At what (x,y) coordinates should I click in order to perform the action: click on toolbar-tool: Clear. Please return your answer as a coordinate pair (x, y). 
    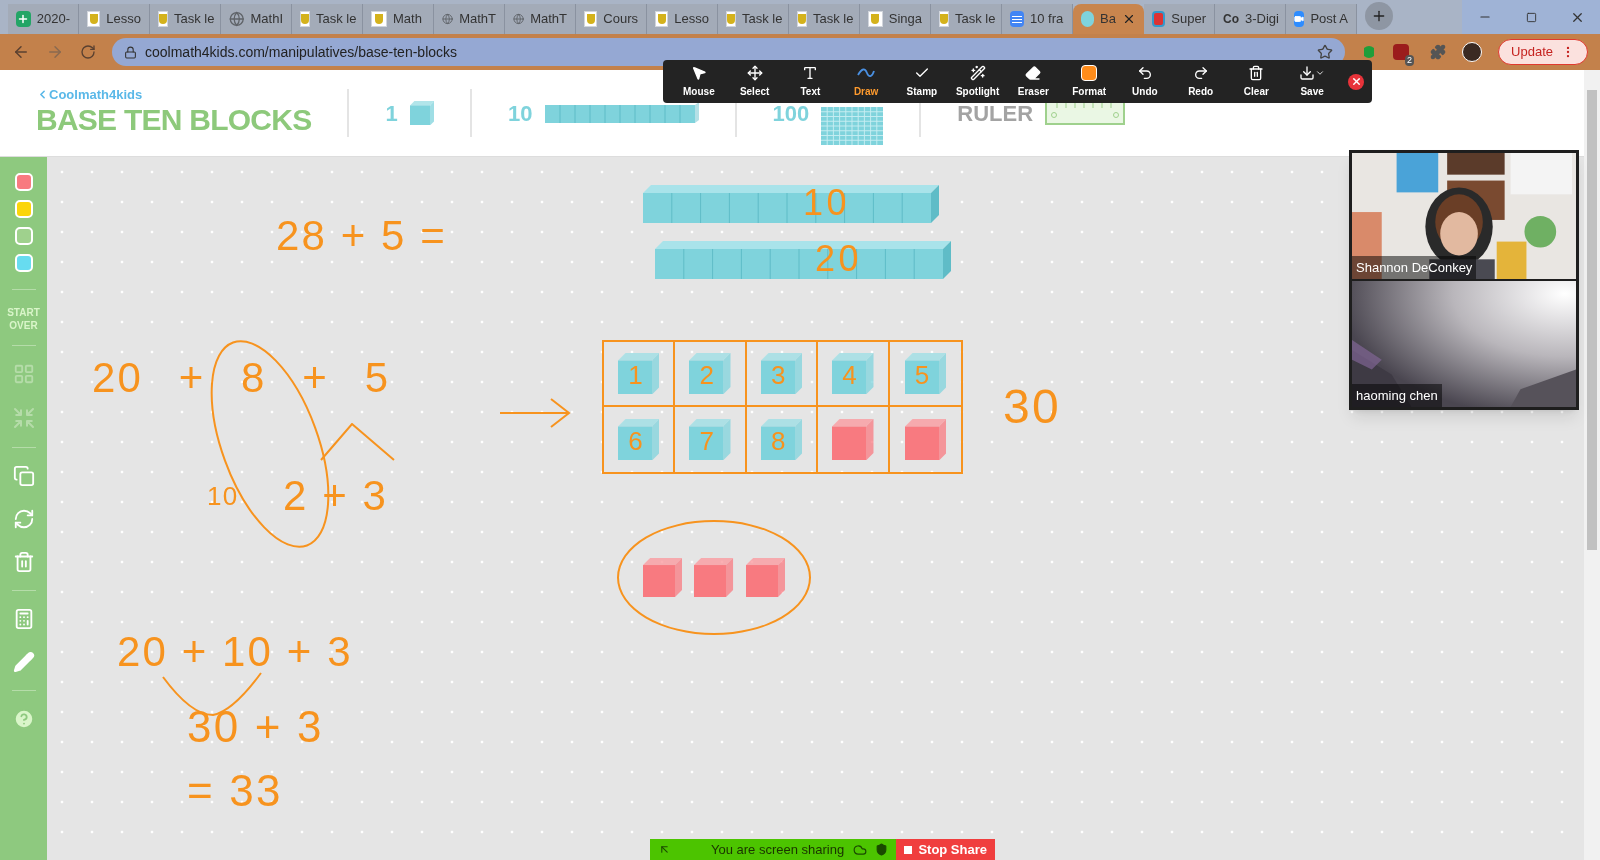
    Looking at the image, I should click on (1256, 81).